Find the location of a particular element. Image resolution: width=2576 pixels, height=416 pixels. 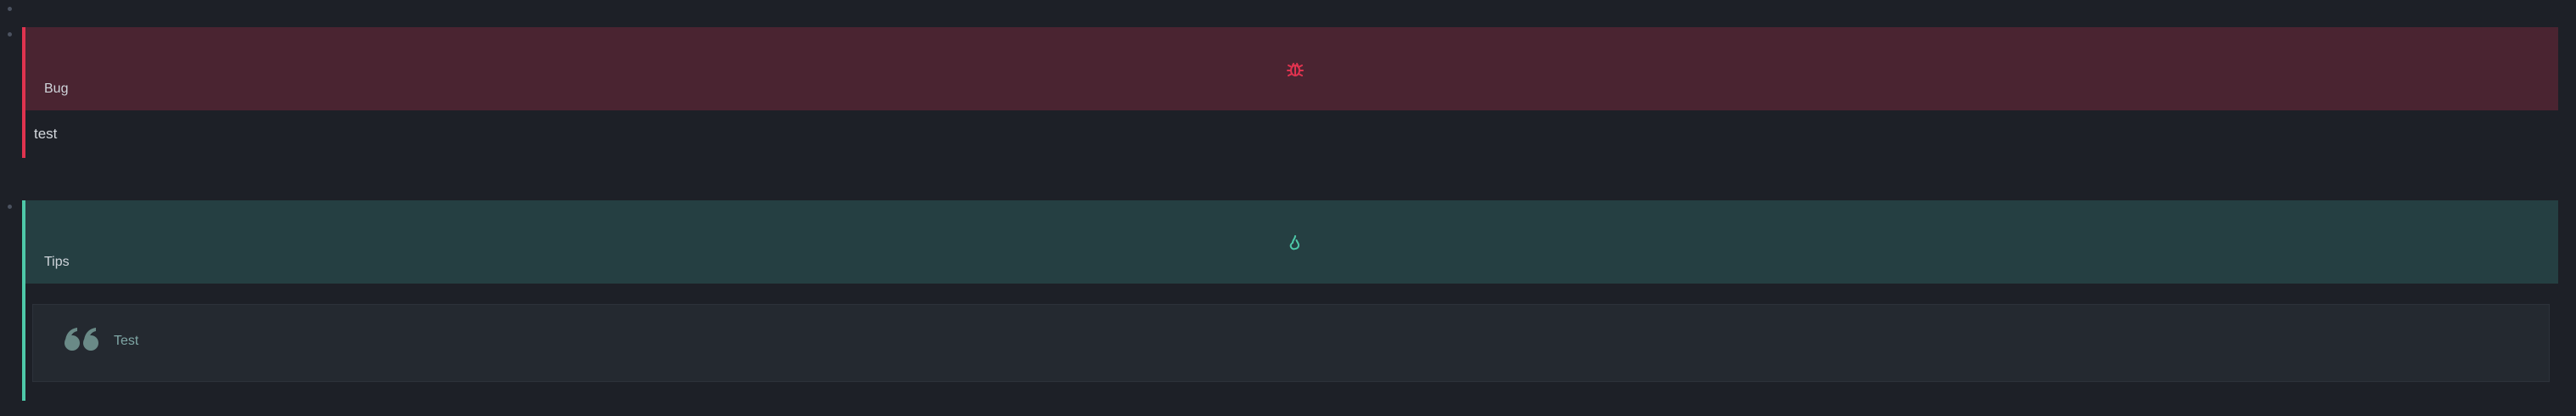

collapse-handle-top is located at coordinates (10, 9).